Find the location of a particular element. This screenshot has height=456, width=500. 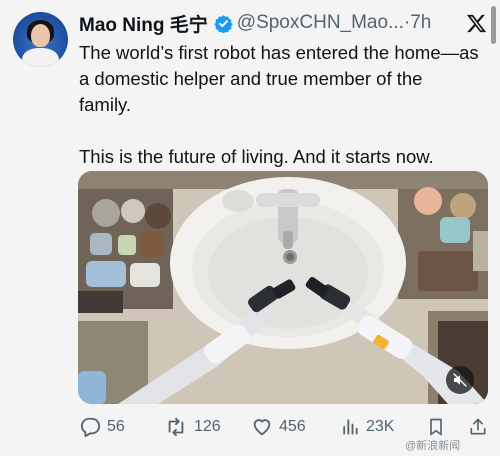

scrollbar is located at coordinates (493, 25).